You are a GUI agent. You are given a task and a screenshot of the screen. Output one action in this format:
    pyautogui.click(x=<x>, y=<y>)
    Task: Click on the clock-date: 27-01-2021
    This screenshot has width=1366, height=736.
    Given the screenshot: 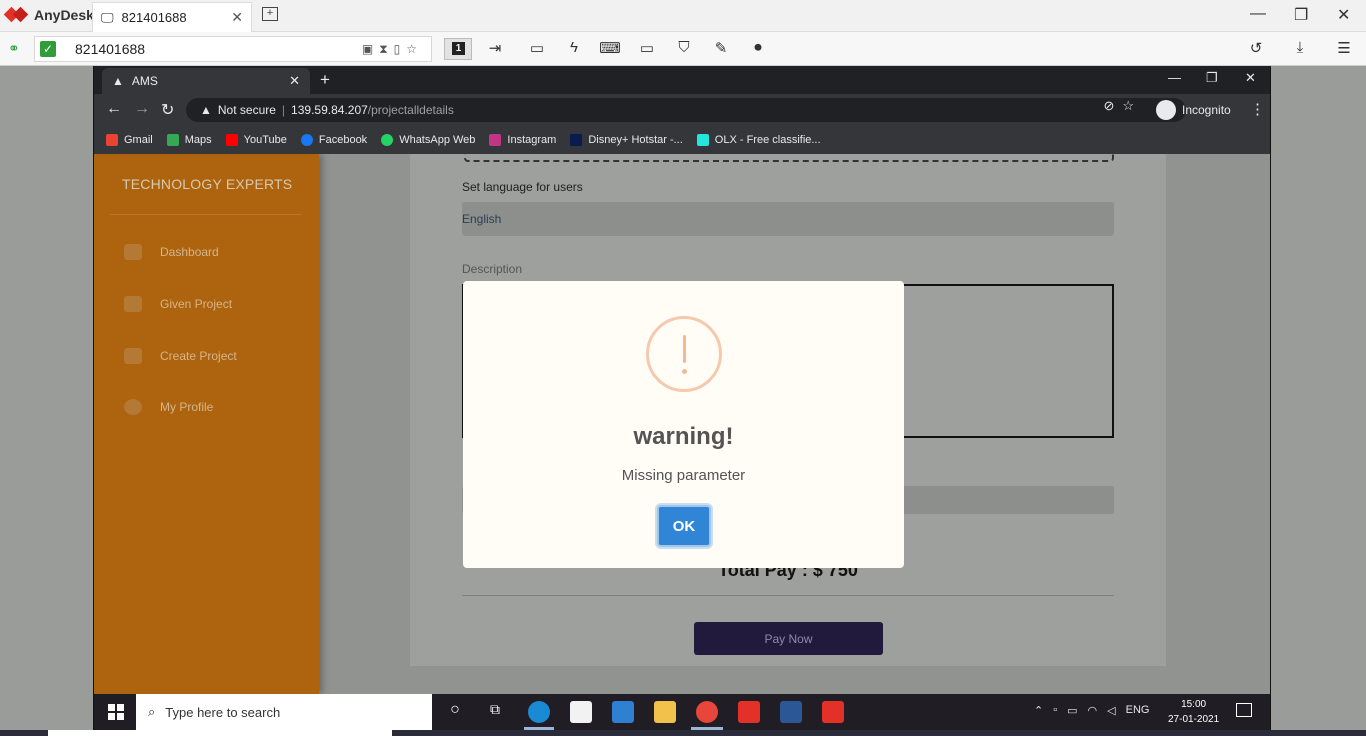 What is the action you would take?
    pyautogui.click(x=1194, y=719)
    